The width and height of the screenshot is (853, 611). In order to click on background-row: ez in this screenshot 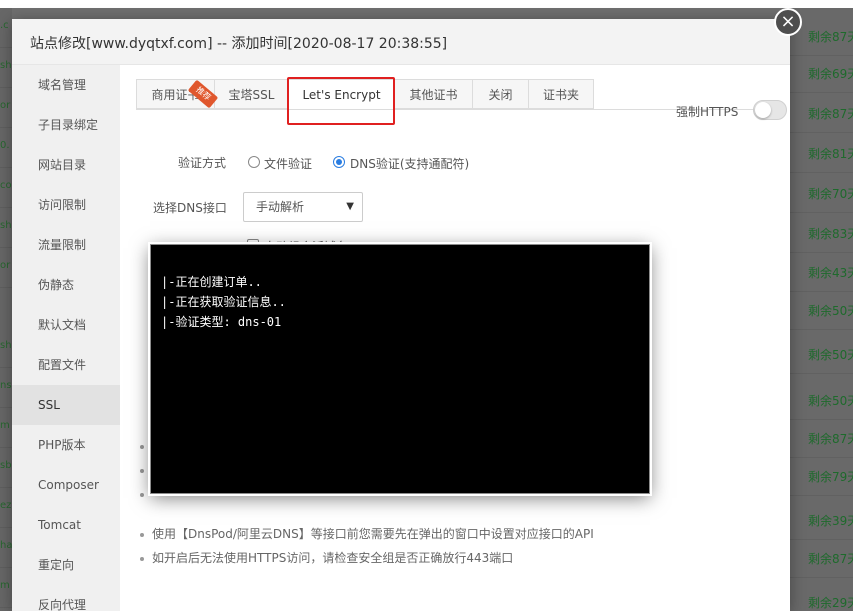, I will do `click(6, 508)`.